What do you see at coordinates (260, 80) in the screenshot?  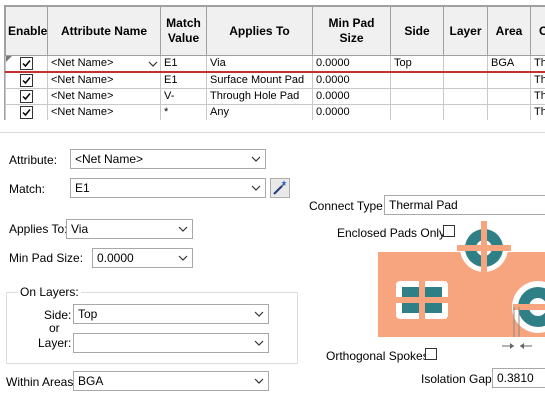 I see `cell-applies: Surface Mount Pad` at bounding box center [260, 80].